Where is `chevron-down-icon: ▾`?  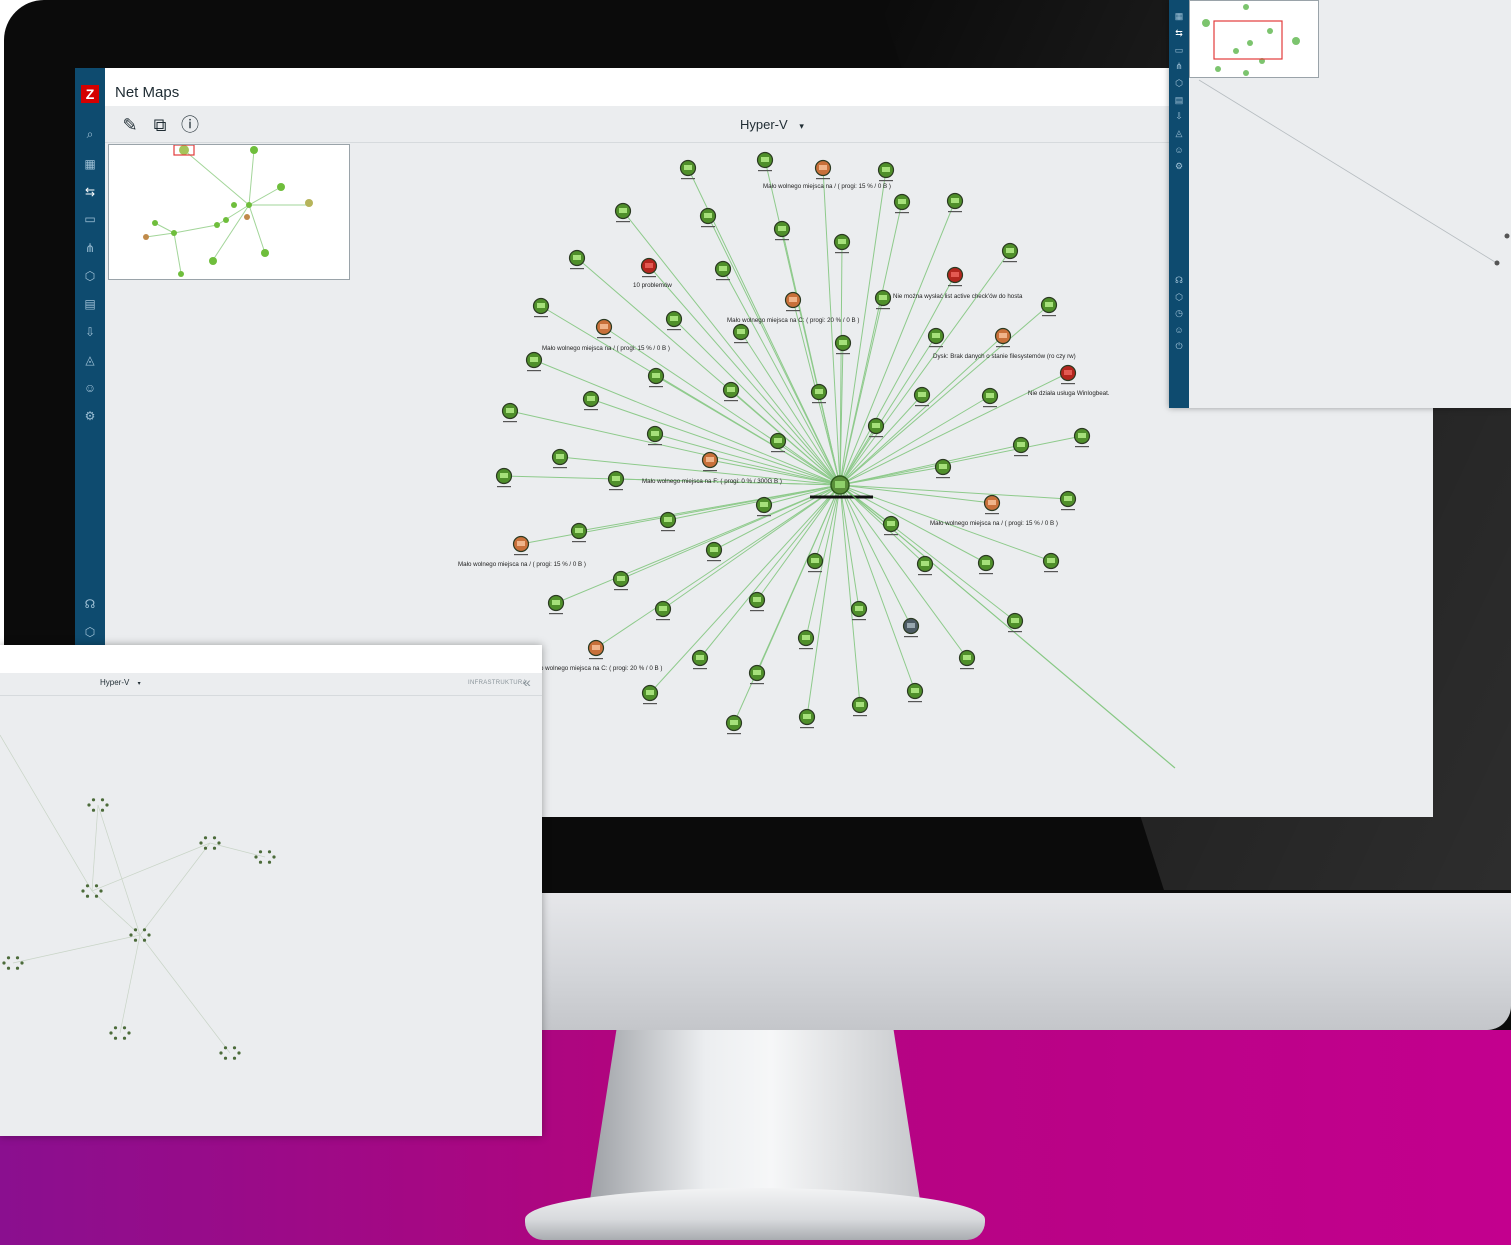
chevron-down-icon: ▾ is located at coordinates (139, 684).